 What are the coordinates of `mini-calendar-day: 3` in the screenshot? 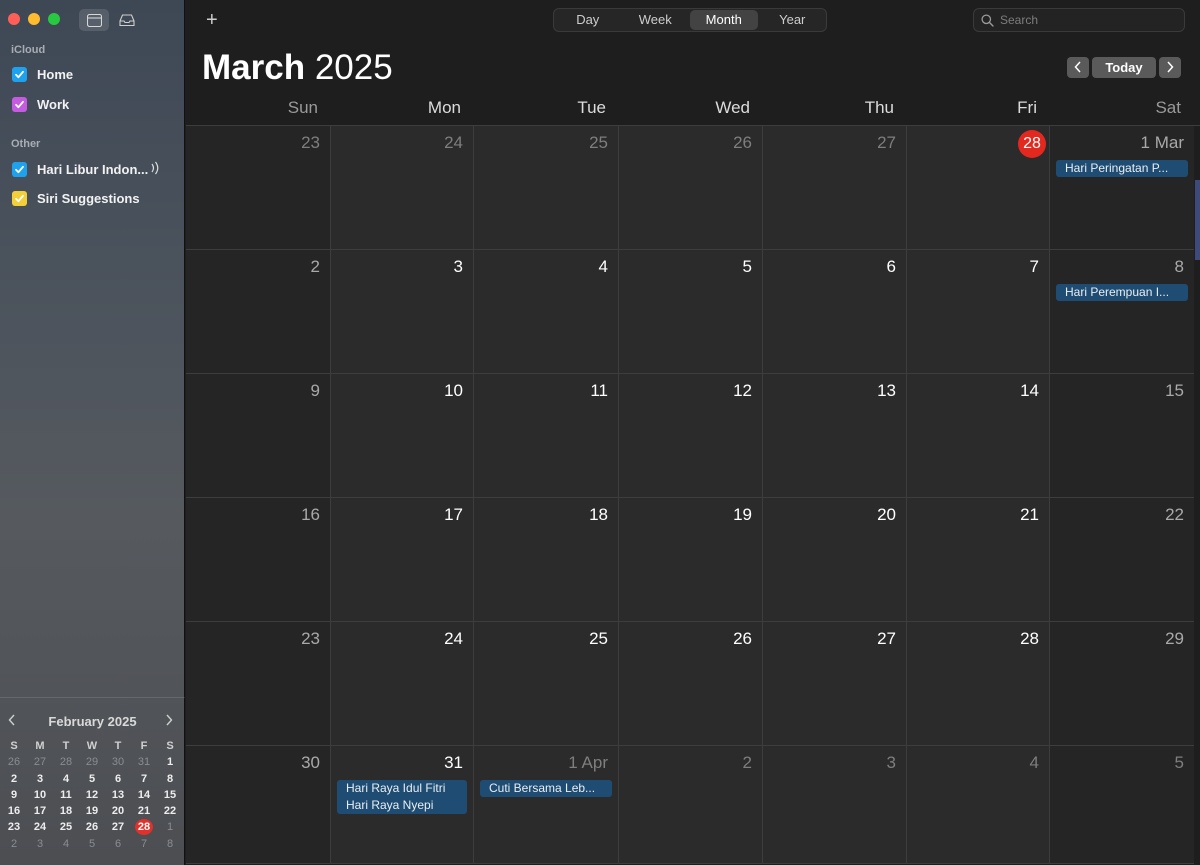 It's located at (40, 779).